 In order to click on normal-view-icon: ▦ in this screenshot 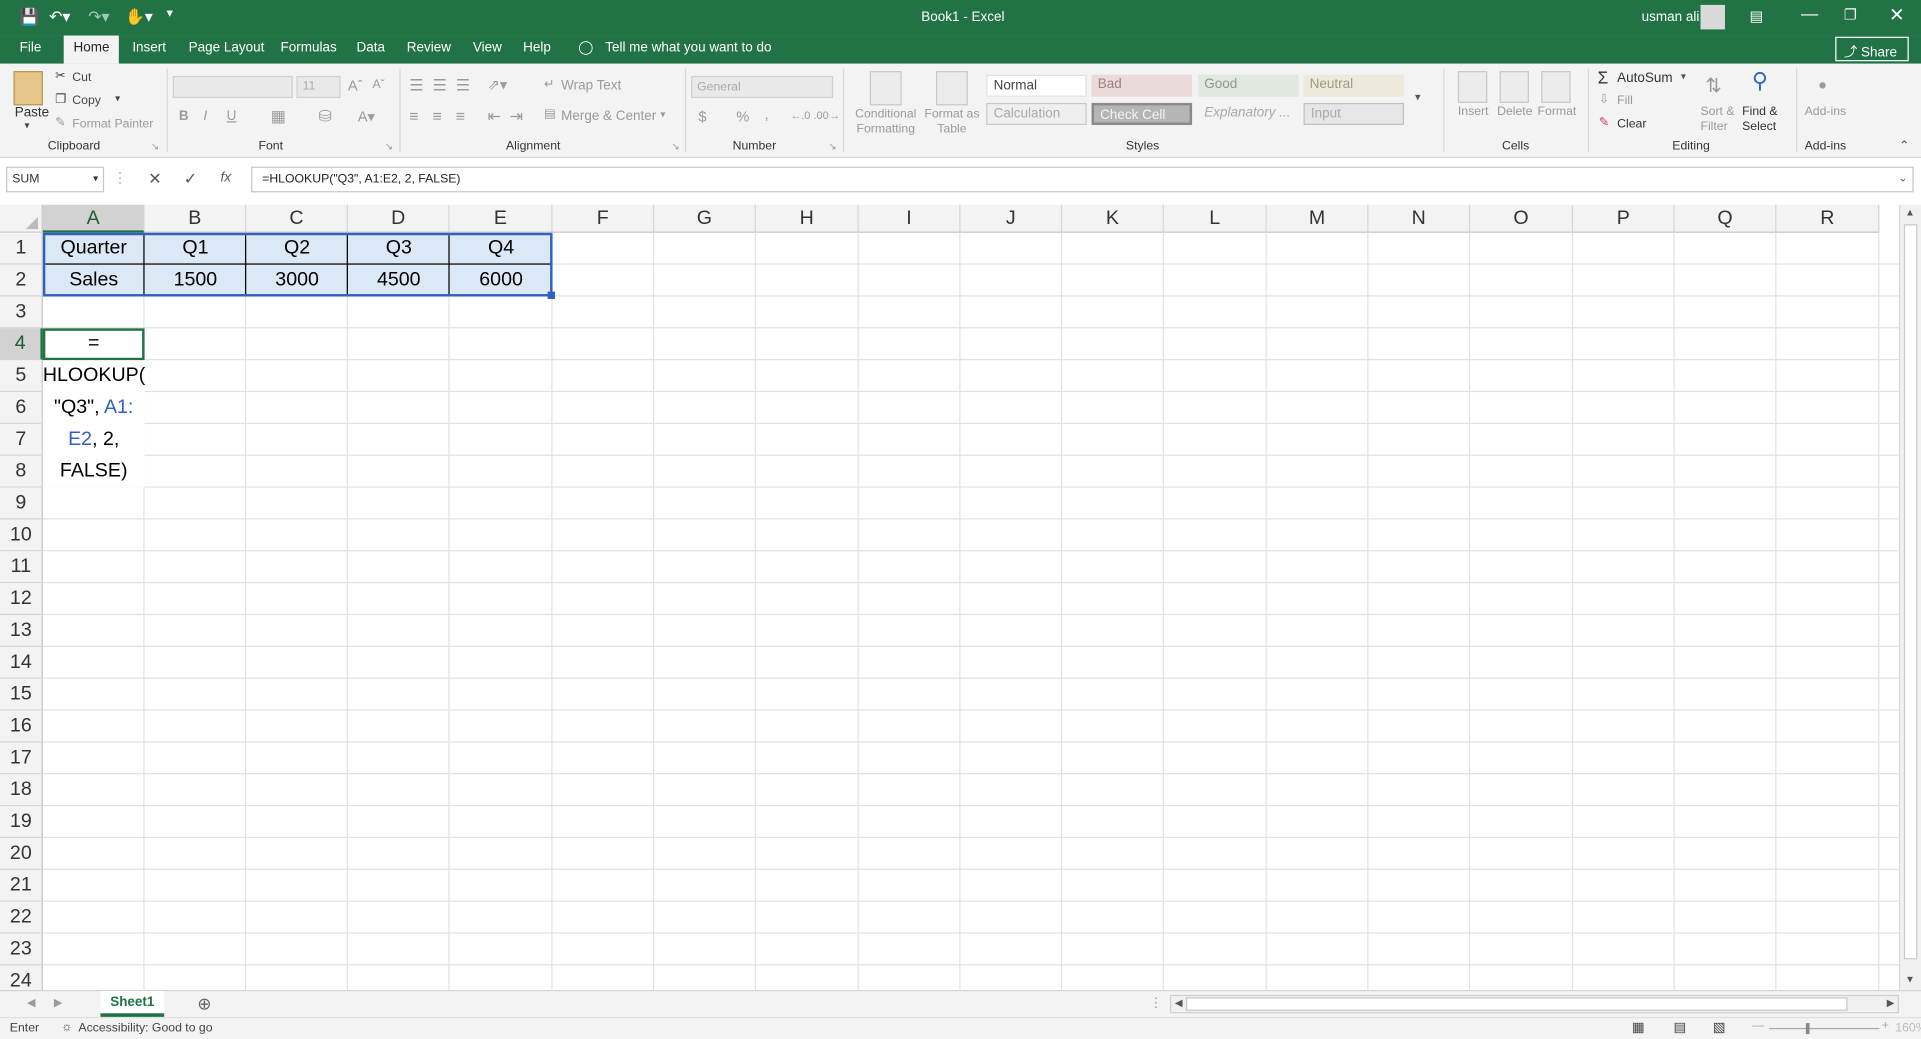, I will do `click(1638, 1027)`.